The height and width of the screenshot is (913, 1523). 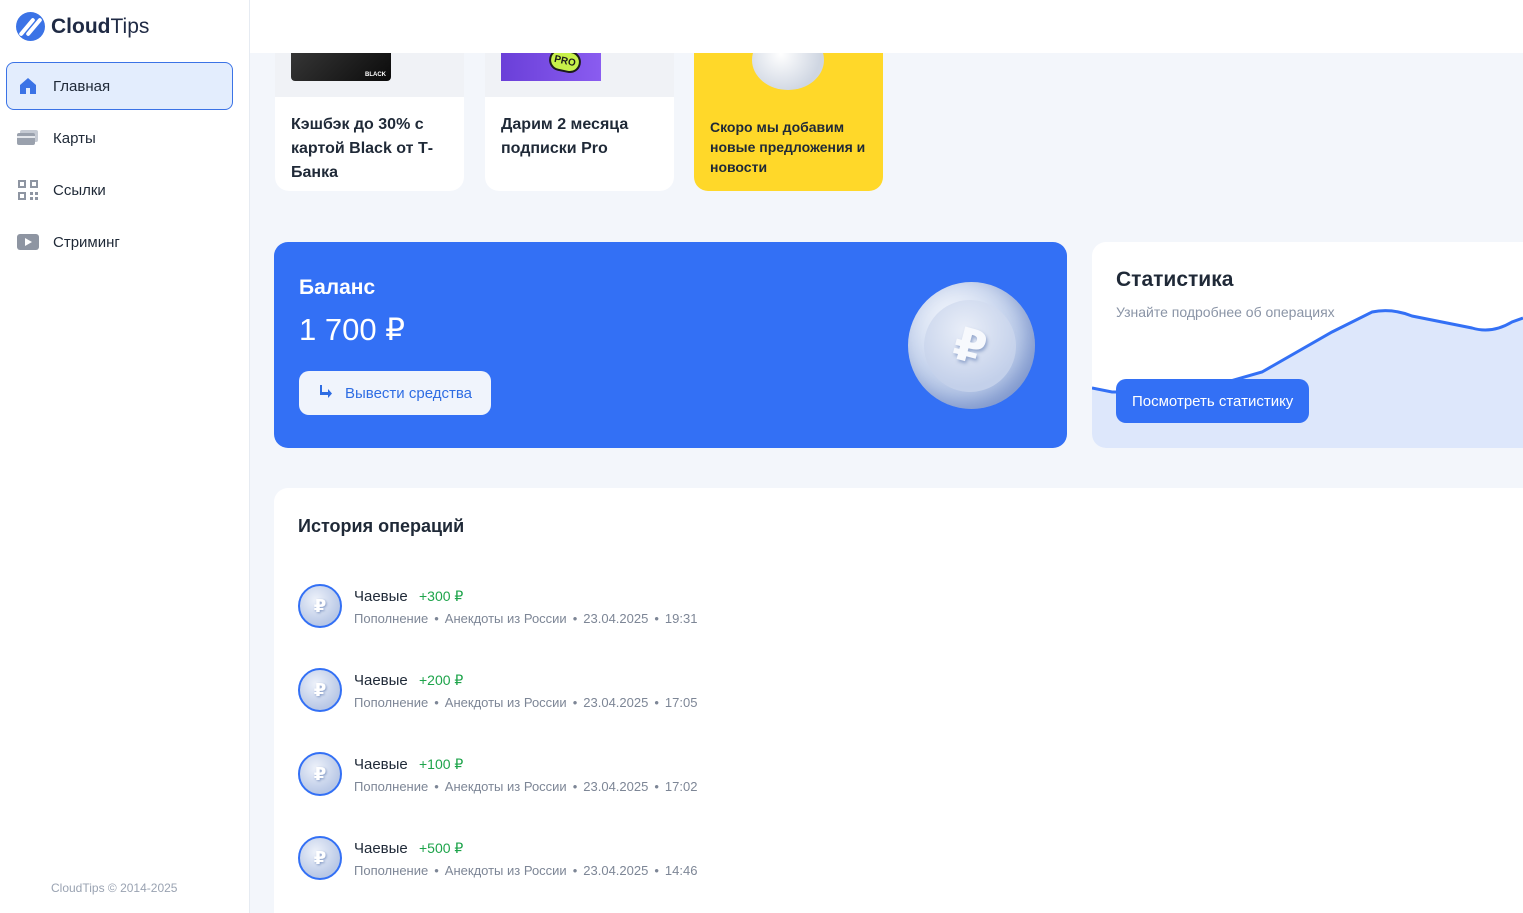 What do you see at coordinates (441, 680) in the screenshot?
I see `transaction-amount: +200 ₽` at bounding box center [441, 680].